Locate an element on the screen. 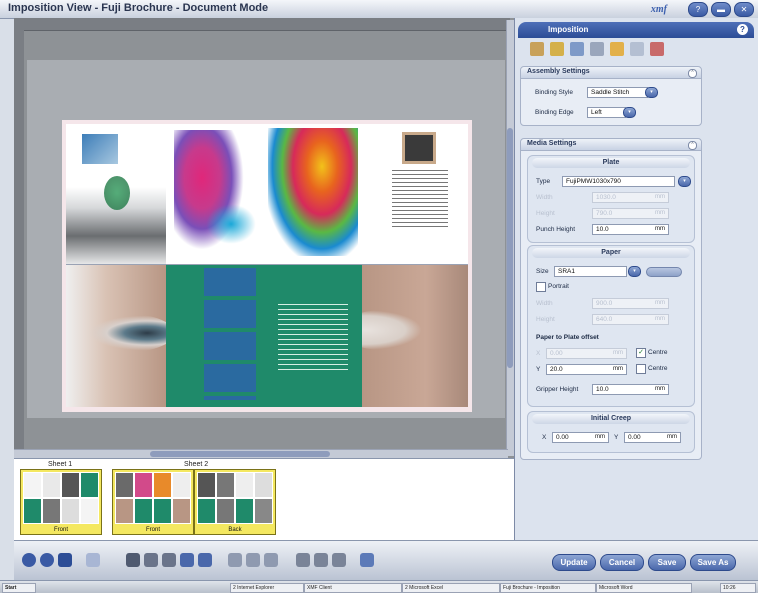 The image size is (758, 593). offset-y-input: 20.0 mm is located at coordinates (586, 369).